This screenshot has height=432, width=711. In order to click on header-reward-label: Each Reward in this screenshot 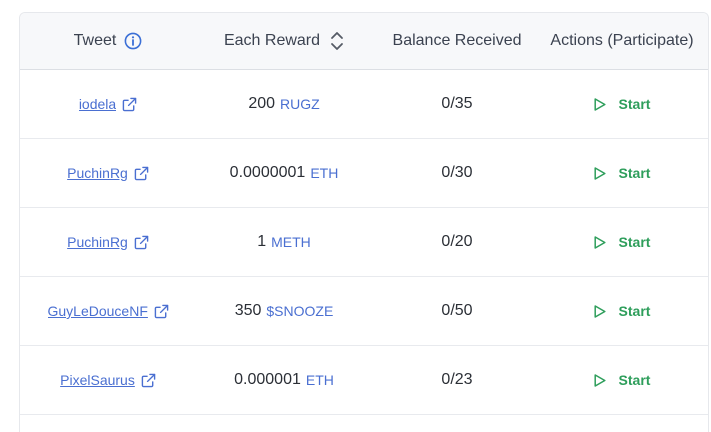, I will do `click(272, 40)`.